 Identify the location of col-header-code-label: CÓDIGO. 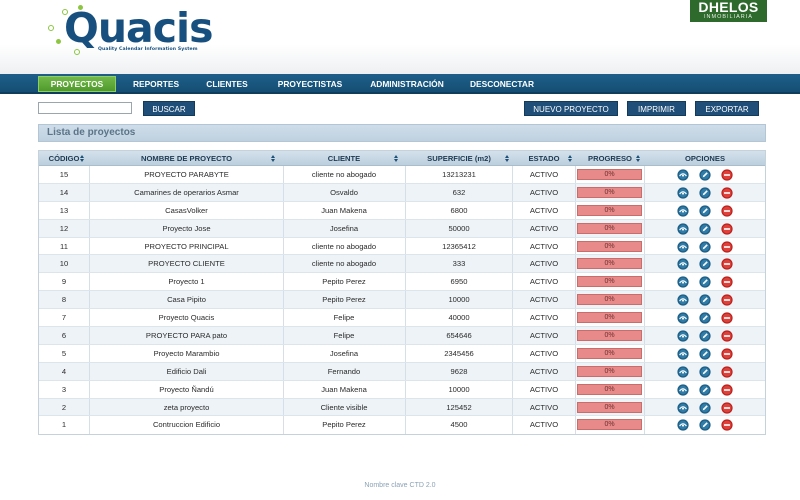
(64, 158).